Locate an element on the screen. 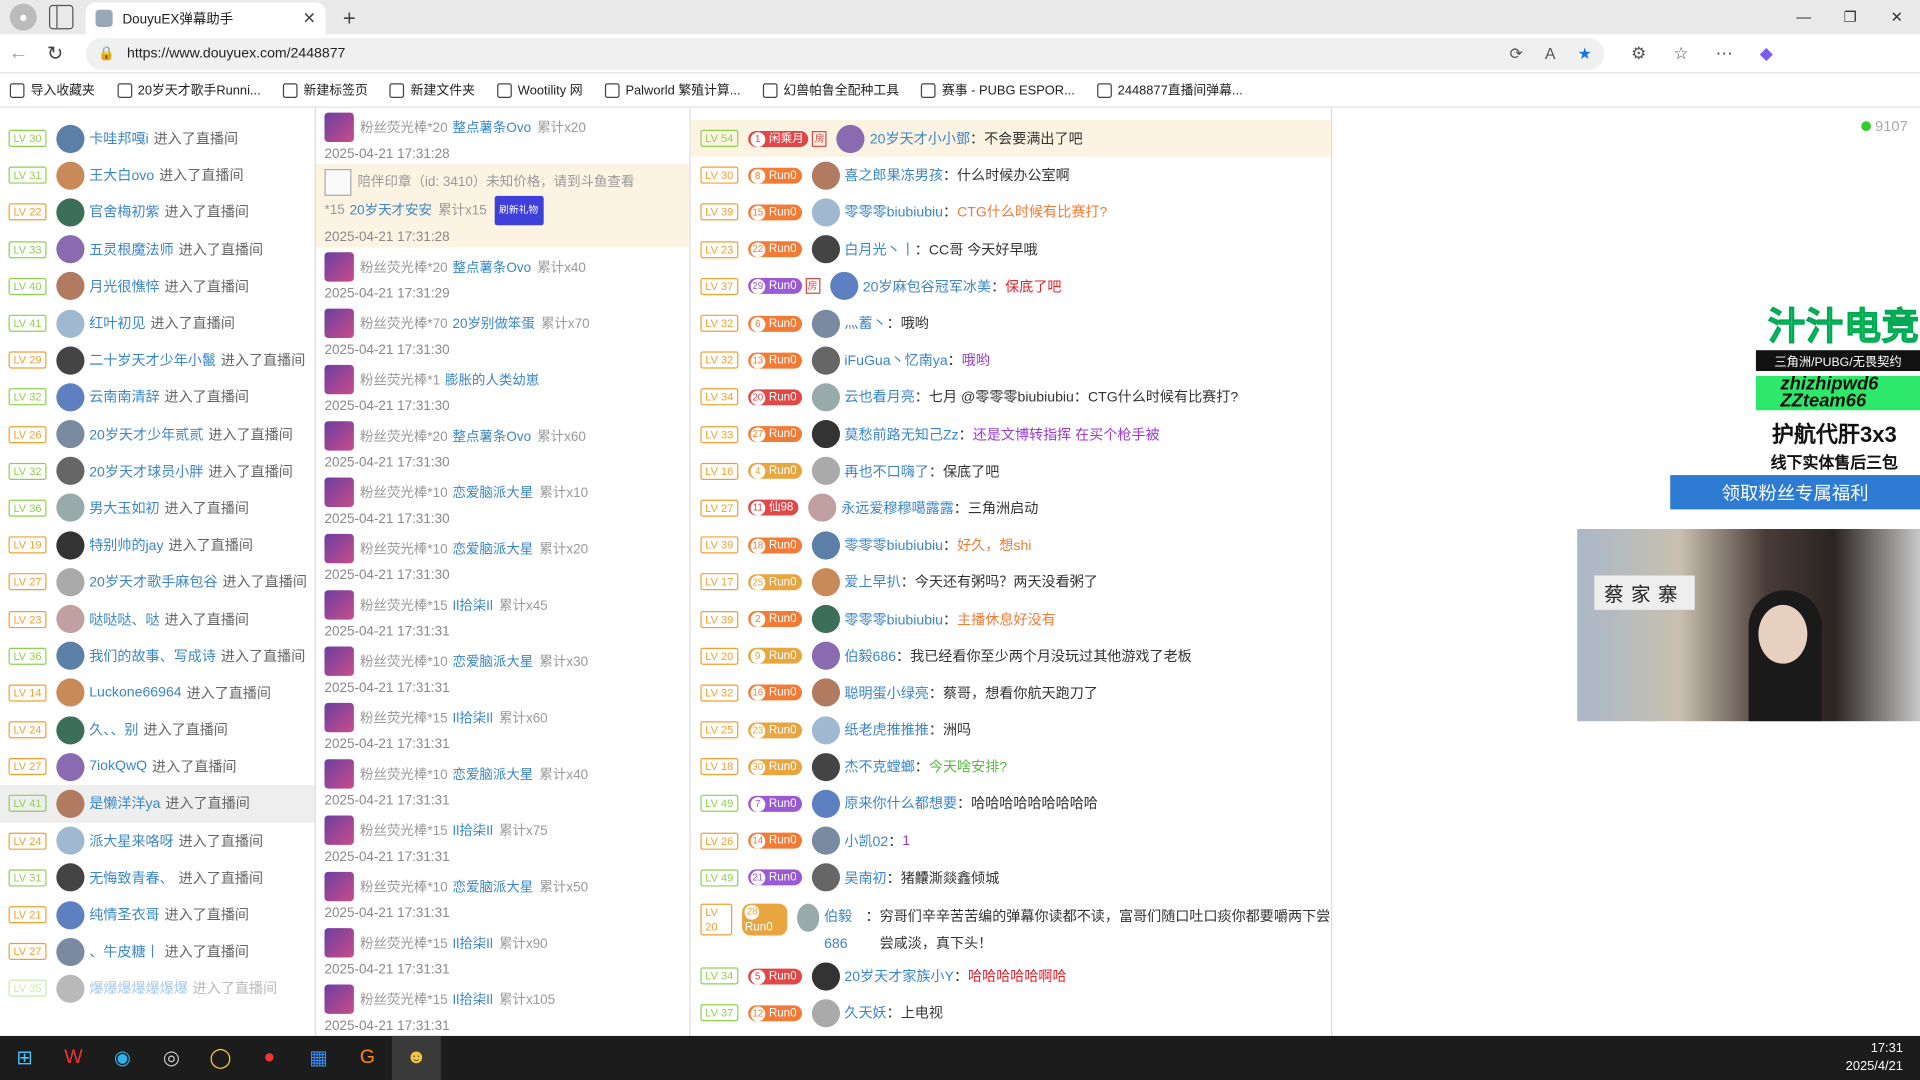 The image size is (1920, 1080). chat-username: 永远爱穆穆噶露露 is located at coordinates (897, 508).